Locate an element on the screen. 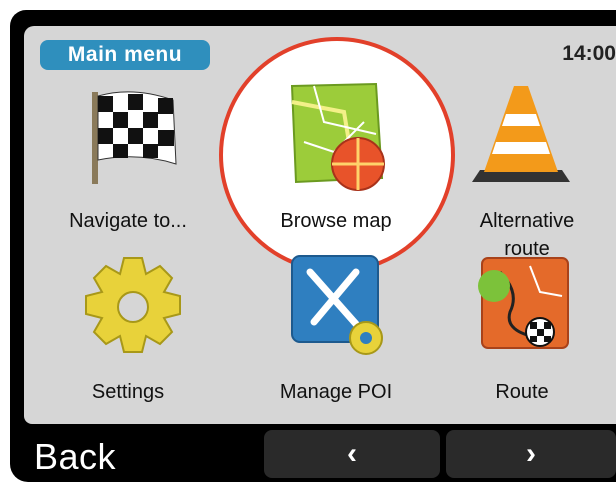 The height and width of the screenshot is (482, 616). menu-item-alternative-route: Alternative route is located at coordinates (519, 177).